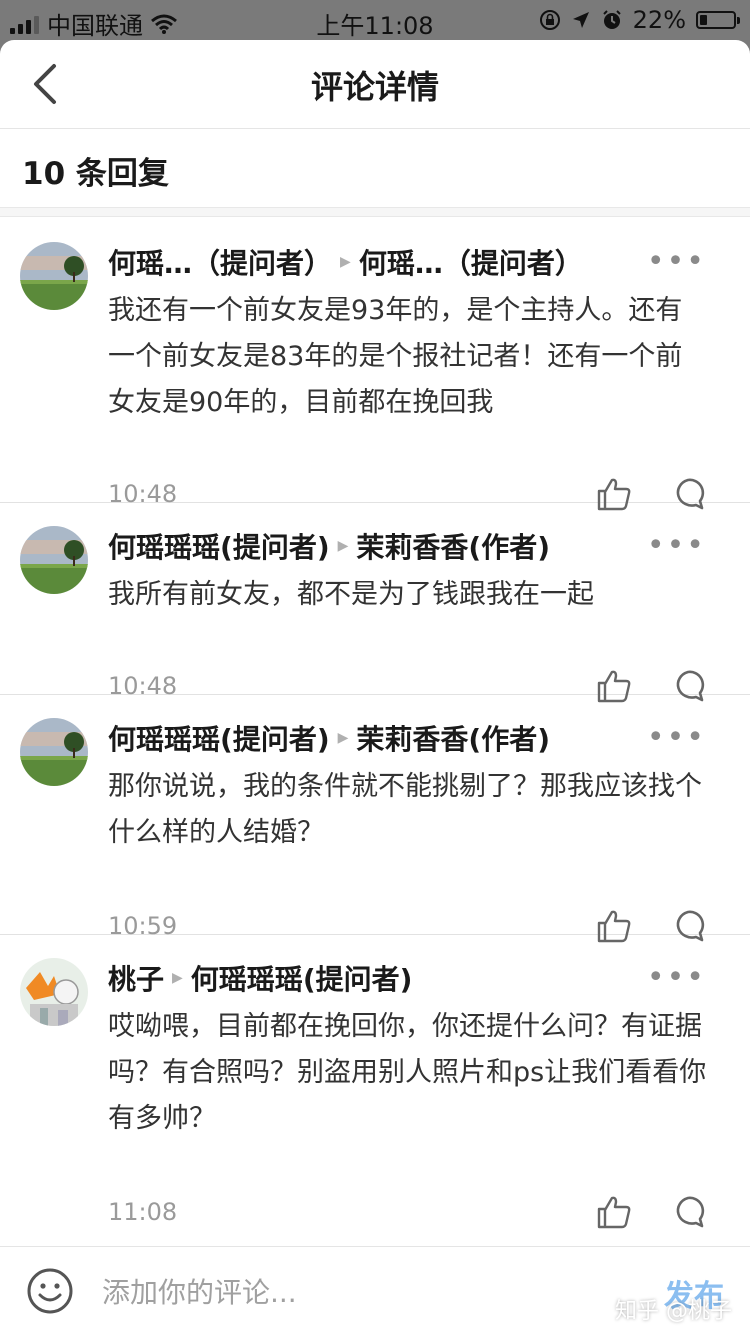 The width and height of the screenshot is (750, 1334). I want to click on section-divider, so click(375, 212).